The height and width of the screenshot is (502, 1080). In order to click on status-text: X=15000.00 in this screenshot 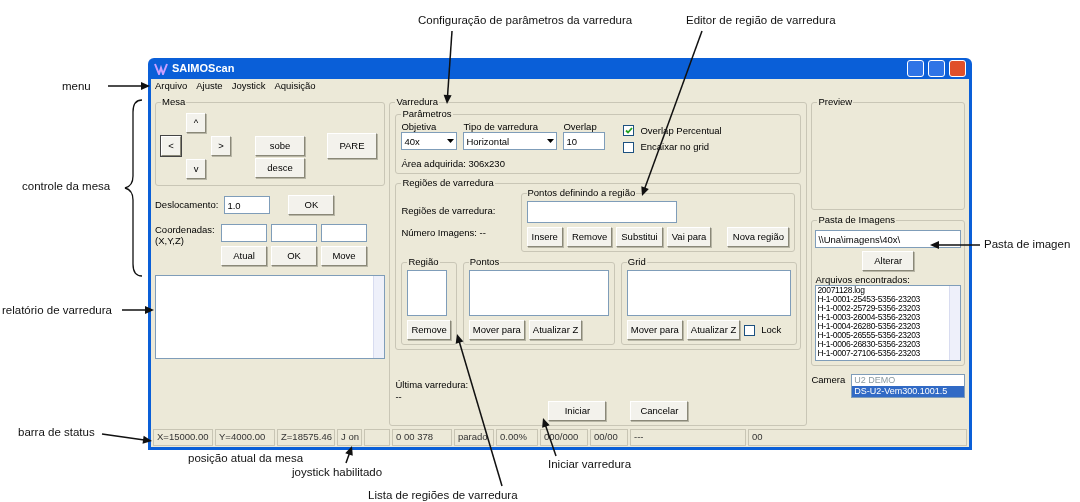, I will do `click(183, 437)`.